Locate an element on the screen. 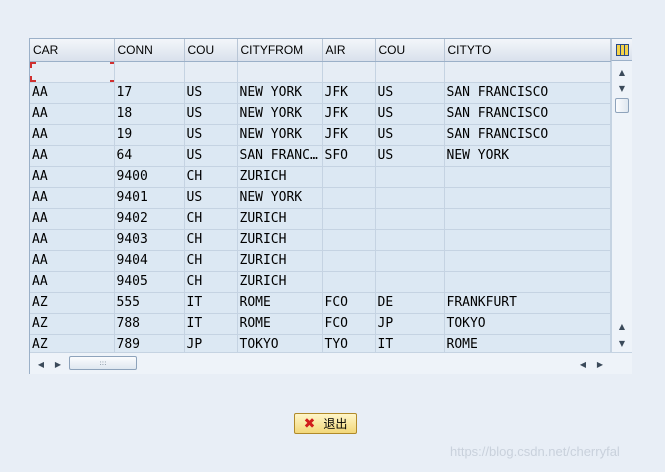  focused-input-cell is located at coordinates (72, 72).